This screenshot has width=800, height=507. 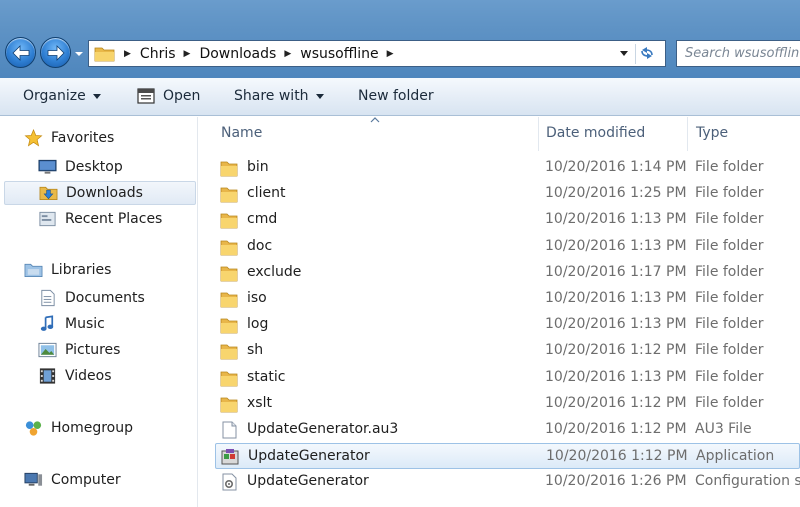 I want to click on forward-button, so click(x=55, y=52).